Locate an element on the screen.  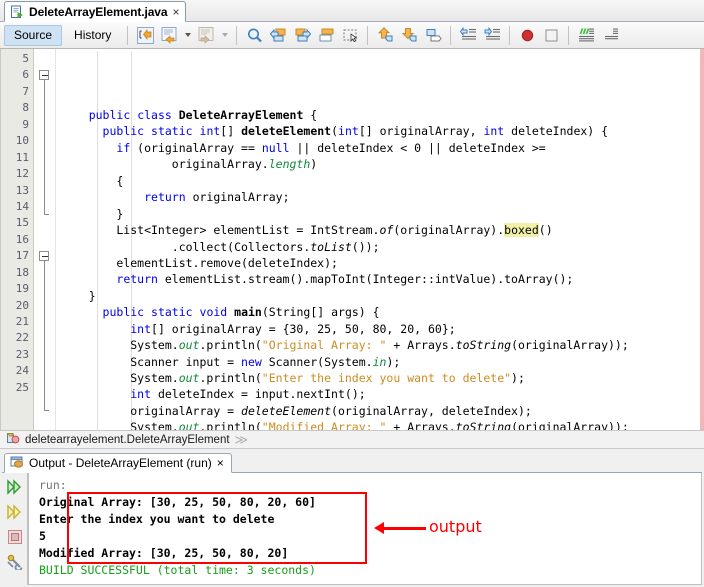
class-icon is located at coordinates (13, 439).